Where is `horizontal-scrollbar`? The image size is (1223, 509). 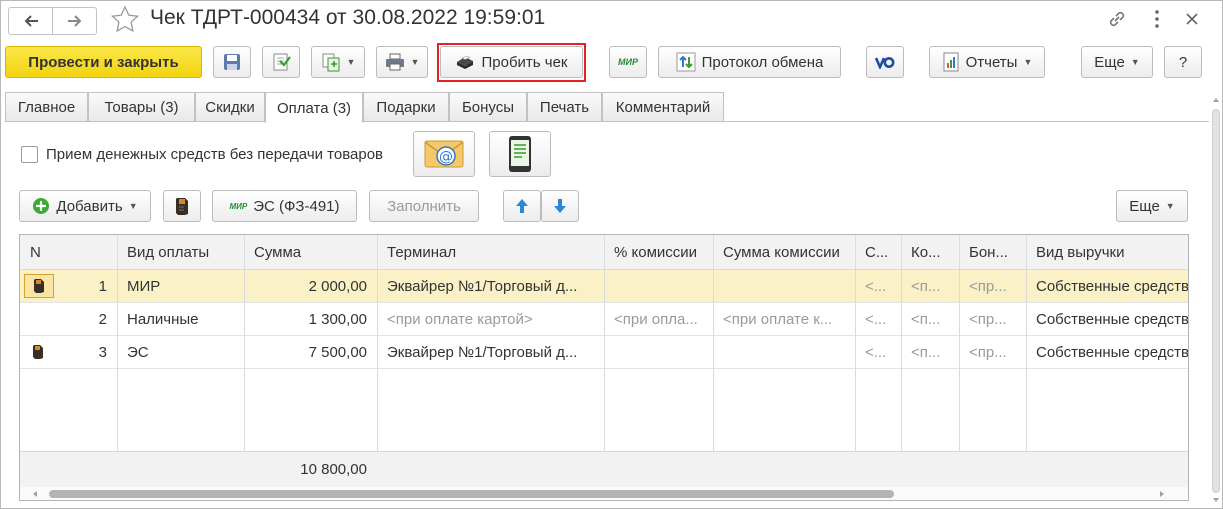
horizontal-scrollbar is located at coordinates (604, 494).